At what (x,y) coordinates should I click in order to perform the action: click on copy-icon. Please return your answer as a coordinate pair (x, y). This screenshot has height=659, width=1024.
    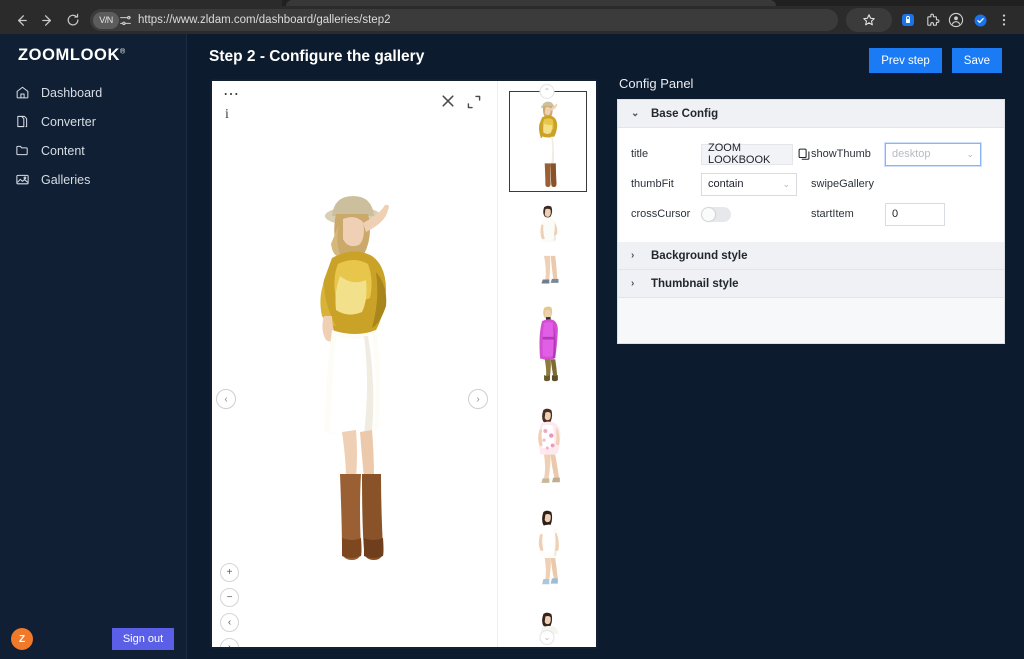
    Looking at the image, I should click on (804, 154).